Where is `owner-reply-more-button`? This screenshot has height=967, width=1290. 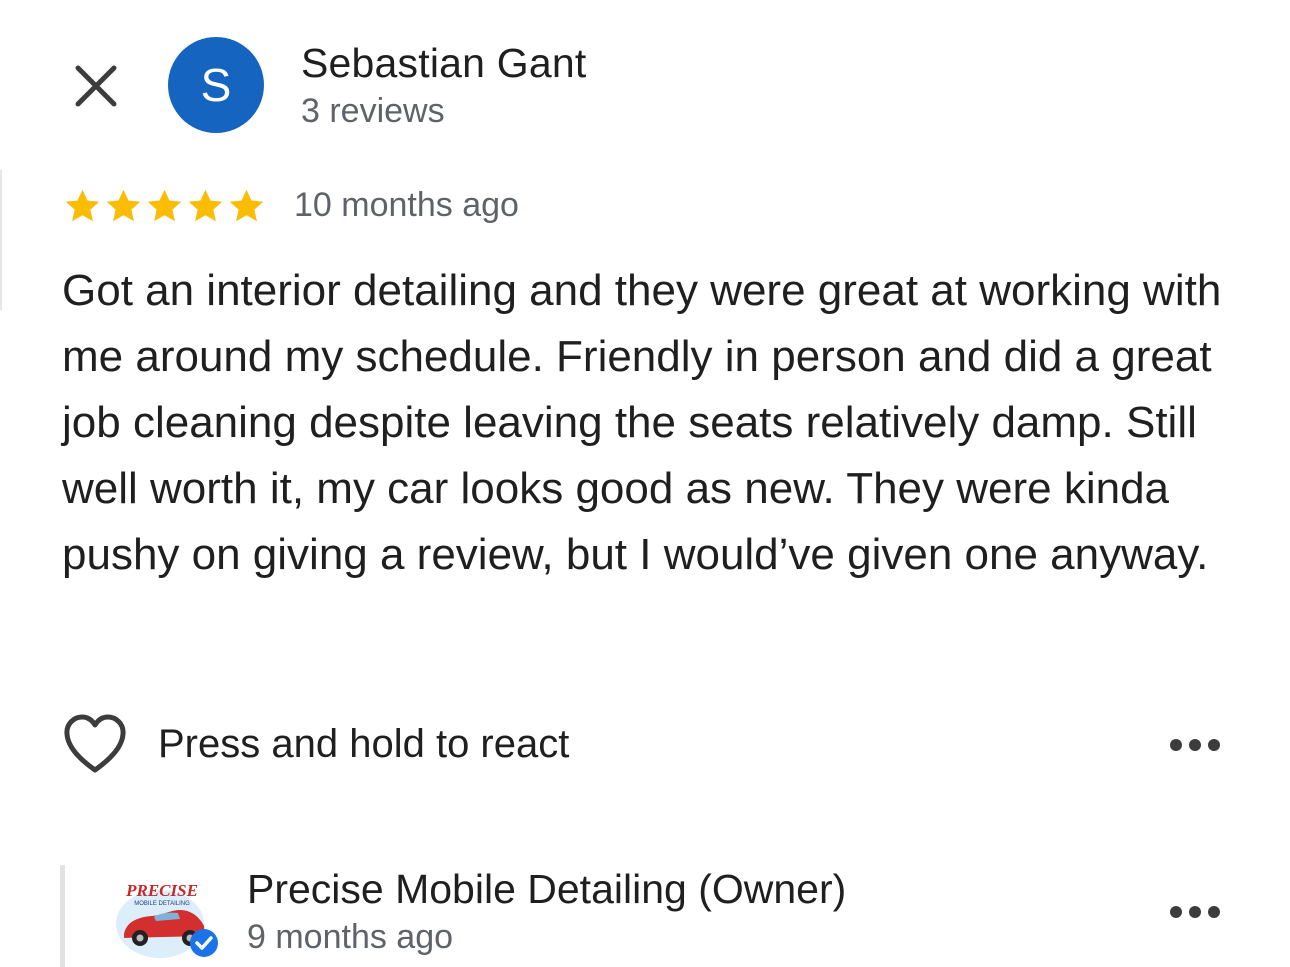 owner-reply-more-button is located at coordinates (1195, 912).